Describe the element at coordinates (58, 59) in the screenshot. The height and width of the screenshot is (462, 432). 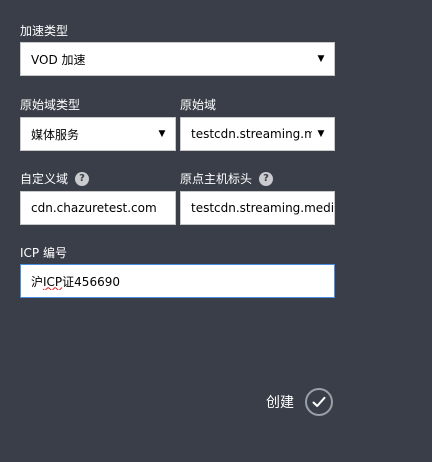
I see `accel-type-value: VOD 加速` at that location.